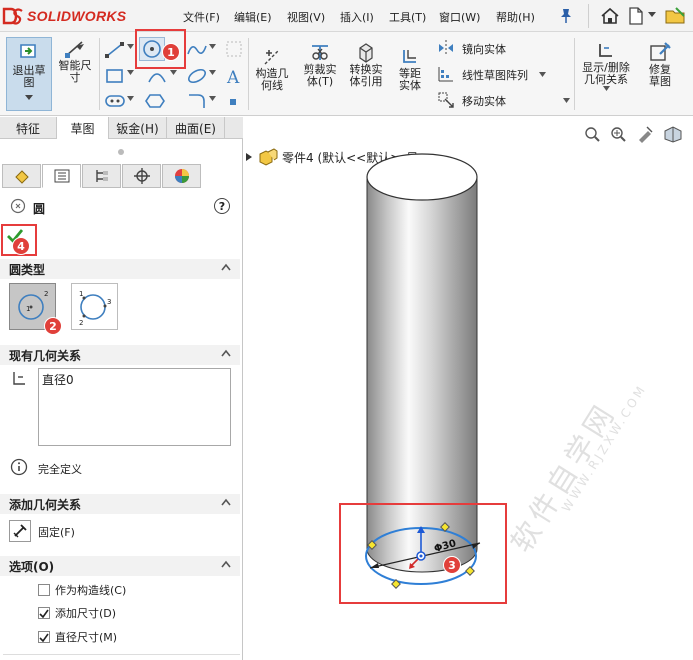 The height and width of the screenshot is (660, 693). Describe the element at coordinates (605, 50) in the screenshot. I see `display-relations-icon` at that location.